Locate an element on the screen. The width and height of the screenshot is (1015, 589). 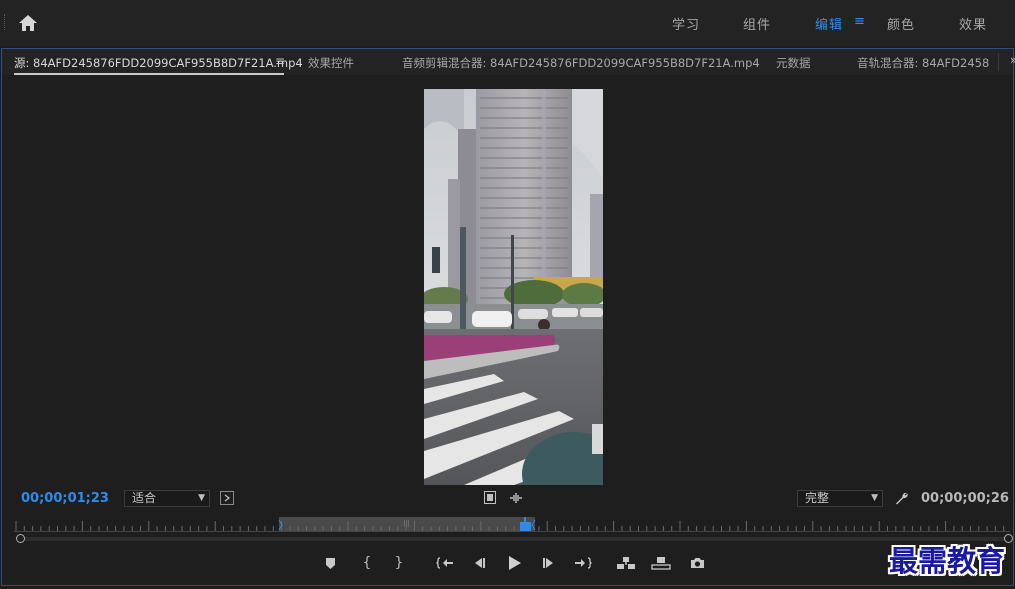
go-to-in-button is located at coordinates (445, 563).